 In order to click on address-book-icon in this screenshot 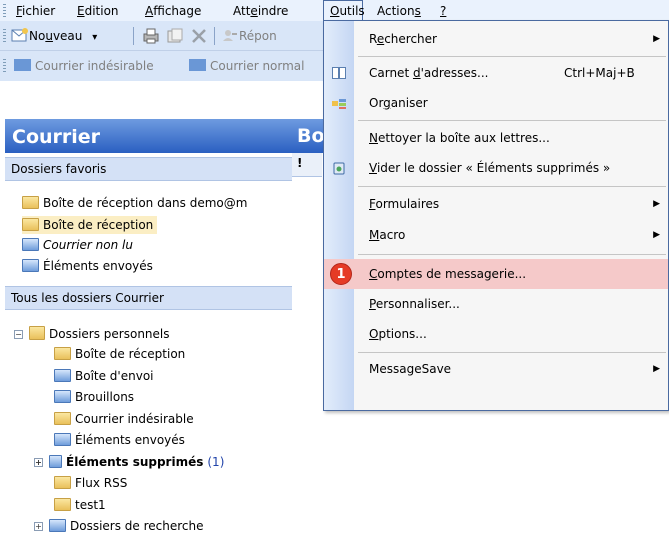, I will do `click(339, 73)`.